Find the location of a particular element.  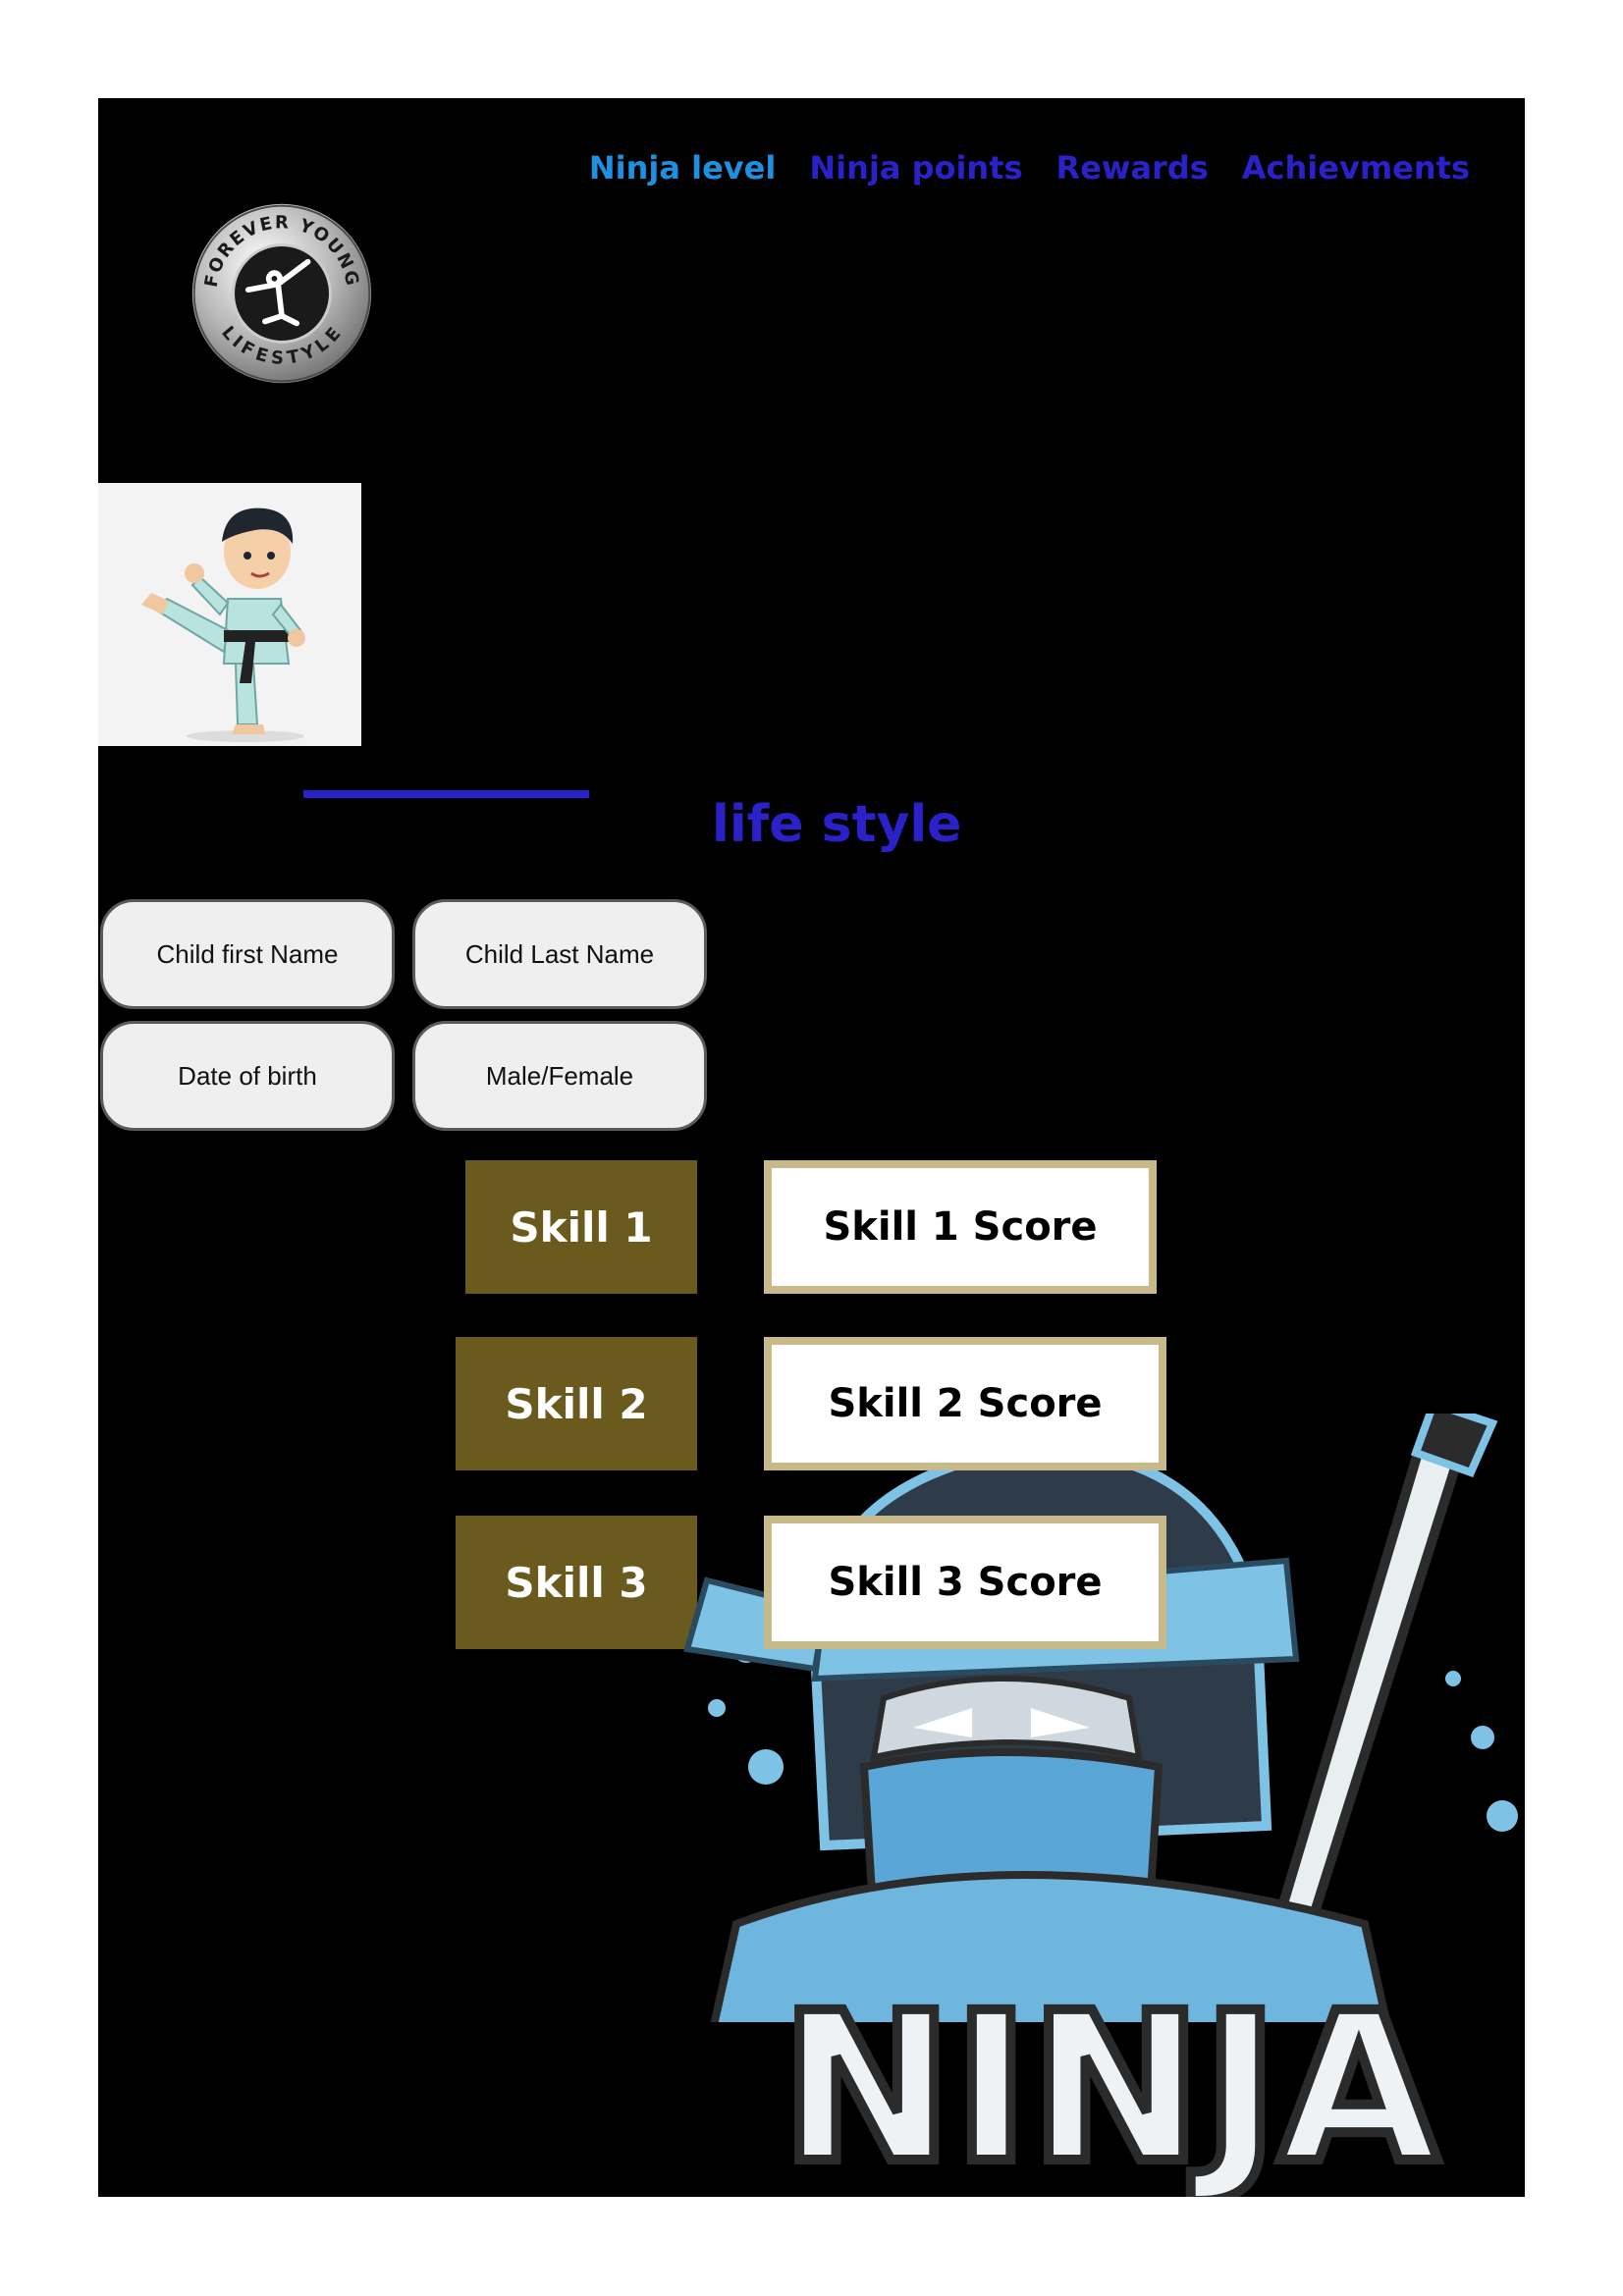

accent-bar is located at coordinates (446, 794).